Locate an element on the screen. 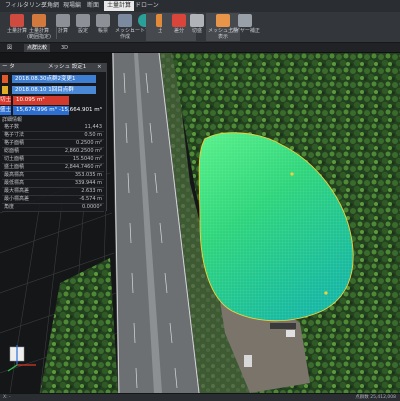  fill-volume-row: 盛土 15,674.996 m³ -15,664.901 m³ is located at coordinates (53, 110).